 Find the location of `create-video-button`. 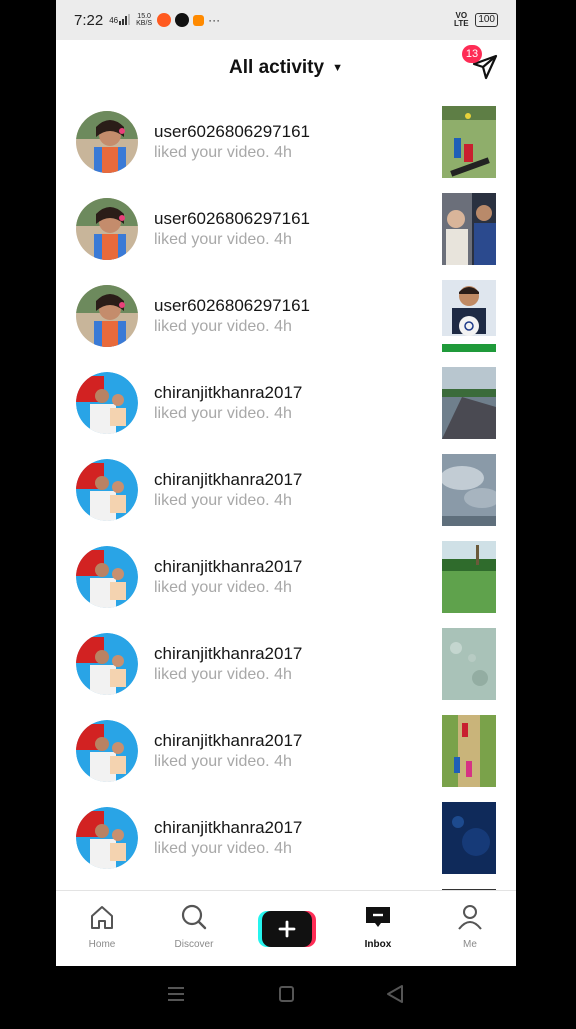

create-video-button is located at coordinates (287, 929).